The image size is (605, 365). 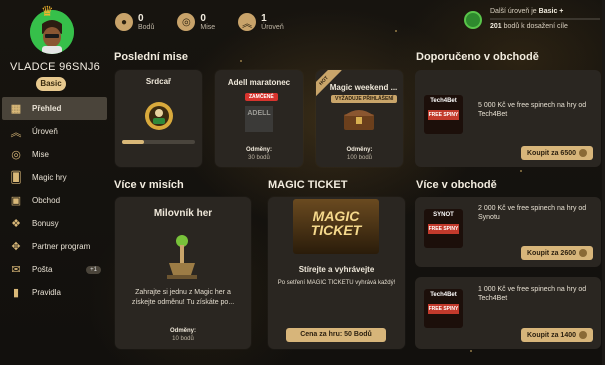 What do you see at coordinates (545, 19) in the screenshot?
I see `next-level-bar` at bounding box center [545, 19].